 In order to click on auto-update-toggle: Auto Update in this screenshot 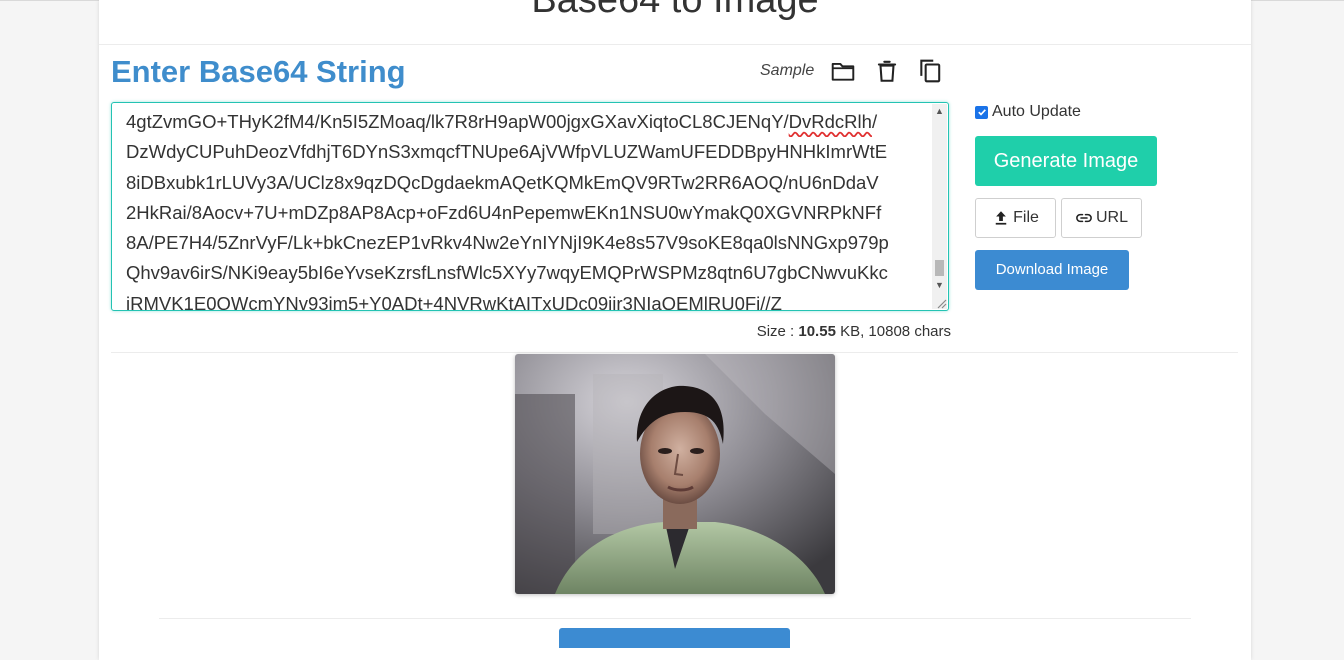, I will do `click(1028, 112)`.